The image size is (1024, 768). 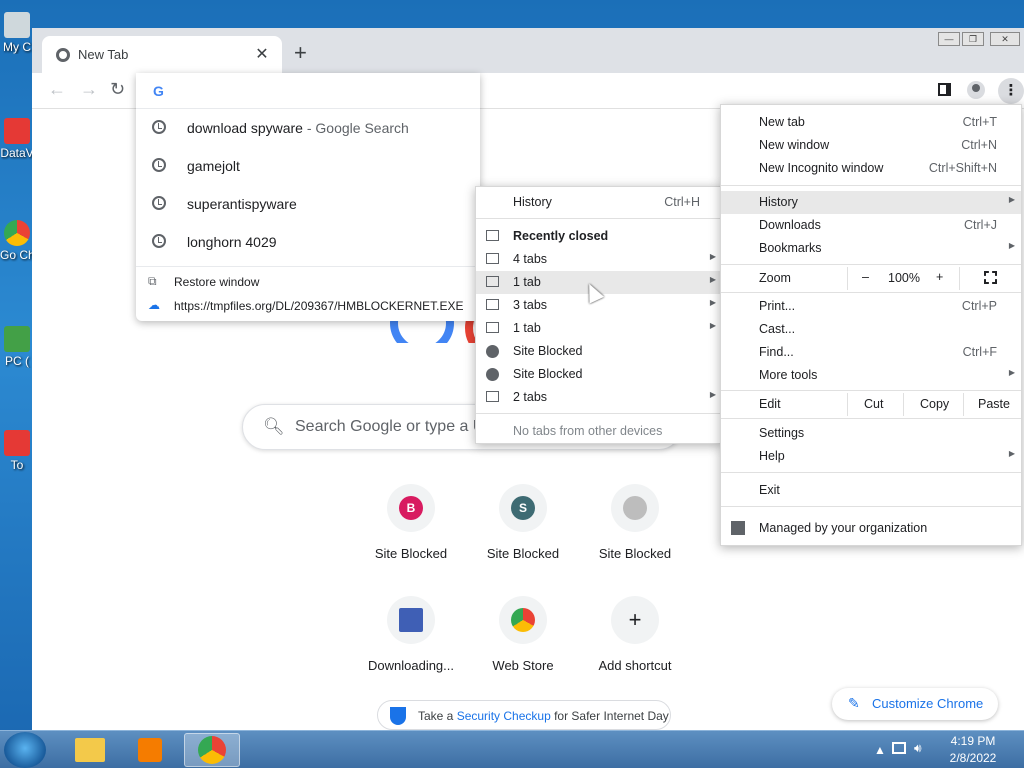 I want to click on recent-entry: 1 tab ▶, so click(x=599, y=328).